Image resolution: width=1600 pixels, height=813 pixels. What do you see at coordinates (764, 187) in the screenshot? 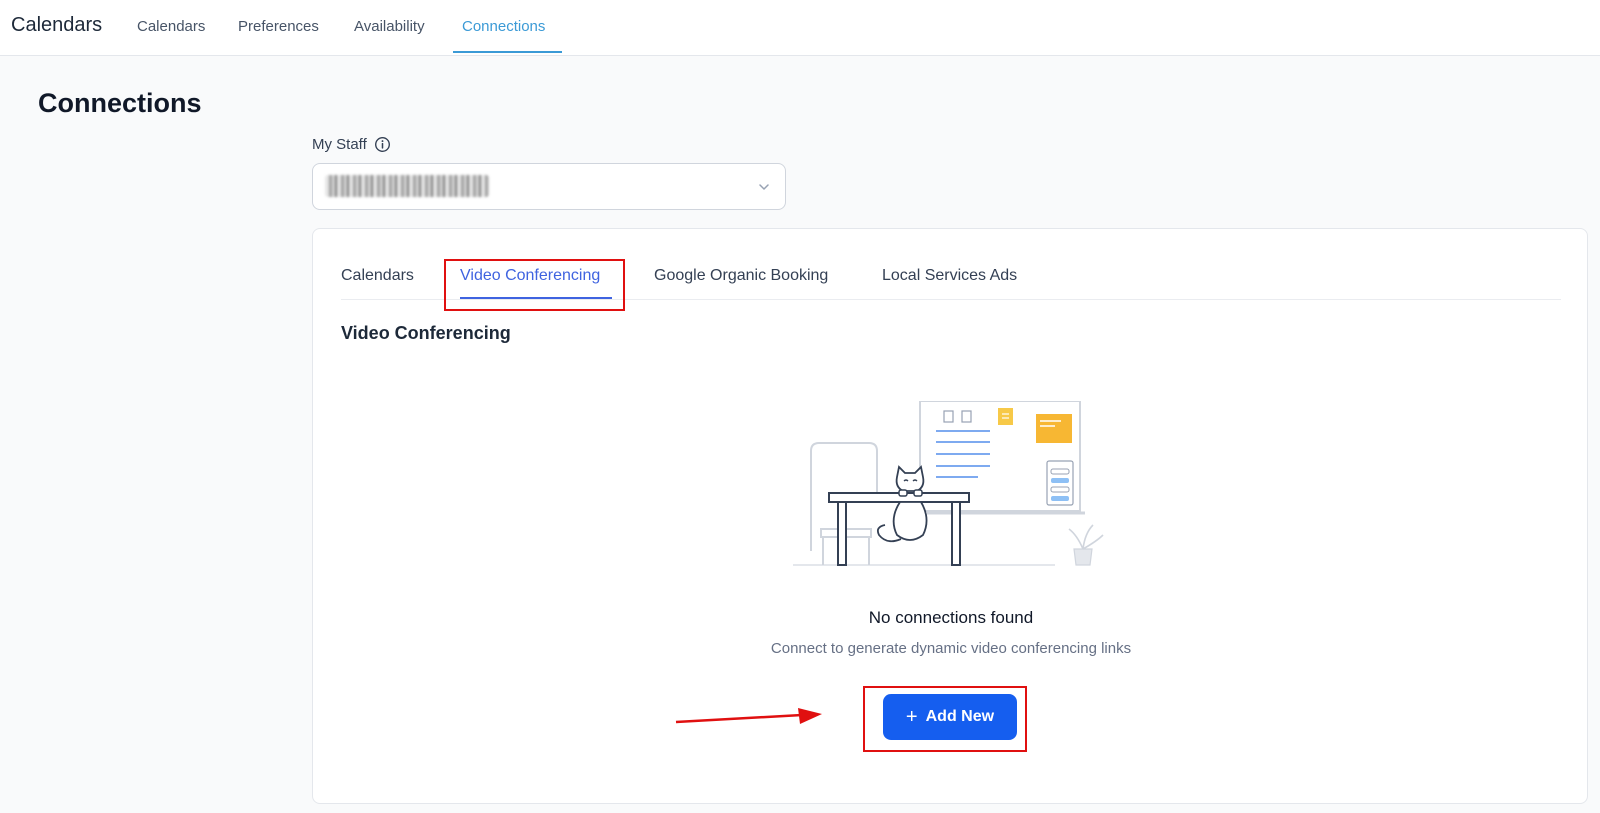
I see `chevron-down-icon` at bounding box center [764, 187].